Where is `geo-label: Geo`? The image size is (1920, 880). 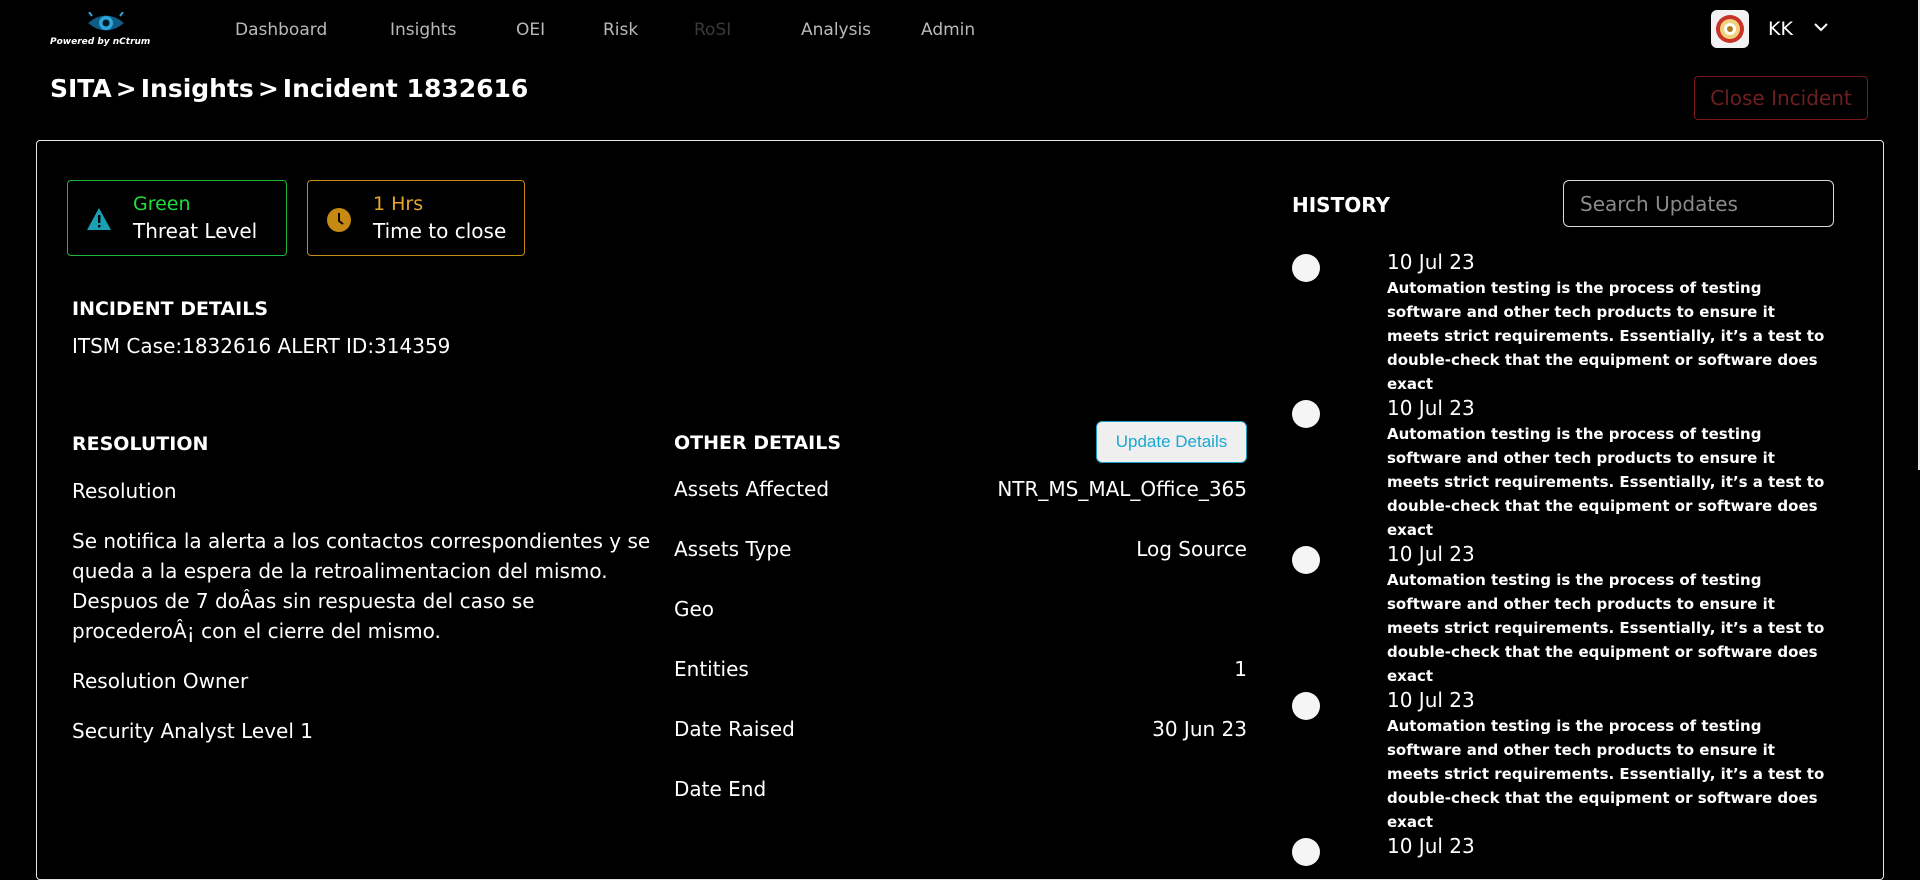 geo-label: Geo is located at coordinates (694, 609).